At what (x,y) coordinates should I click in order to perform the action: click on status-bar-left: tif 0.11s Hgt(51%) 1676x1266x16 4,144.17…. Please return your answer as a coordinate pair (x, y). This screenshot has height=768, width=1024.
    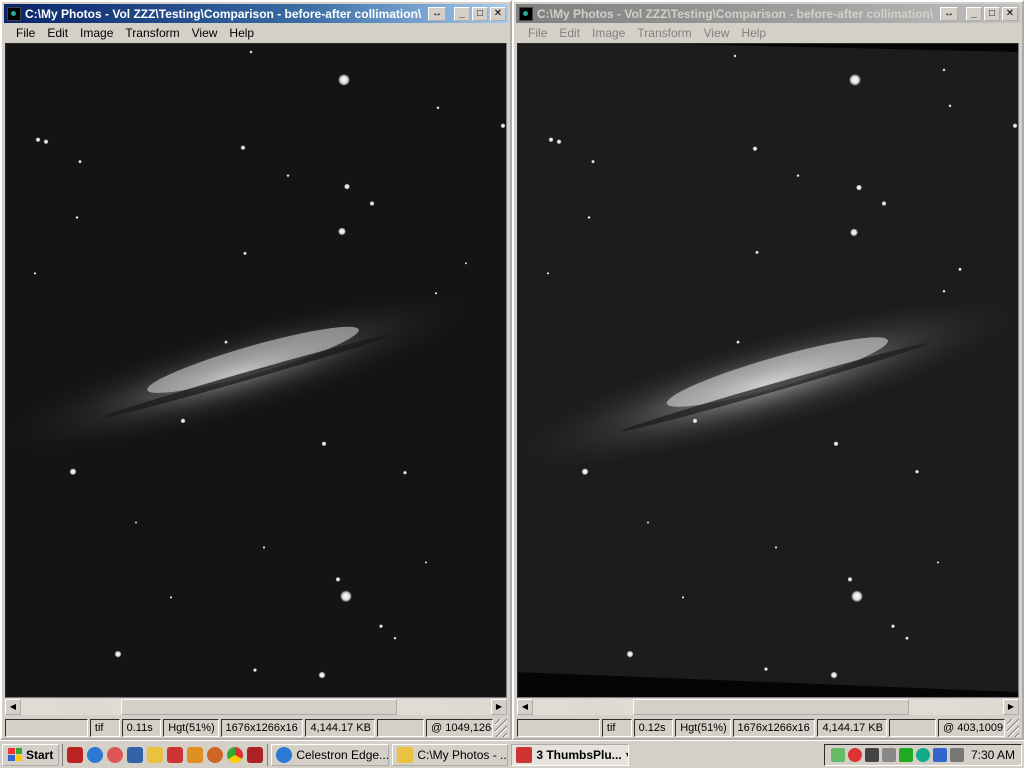
    Looking at the image, I should click on (256, 728).